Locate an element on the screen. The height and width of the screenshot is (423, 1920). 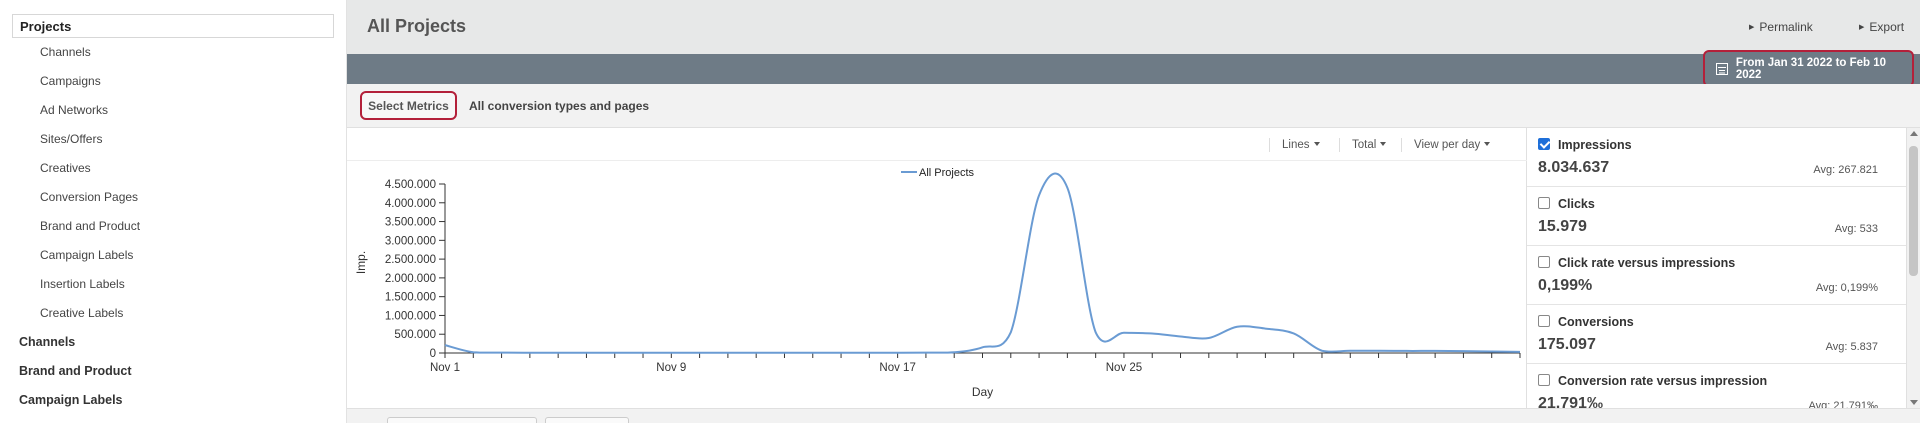
export-link: ▶ Export is located at coordinates (1881, 27).